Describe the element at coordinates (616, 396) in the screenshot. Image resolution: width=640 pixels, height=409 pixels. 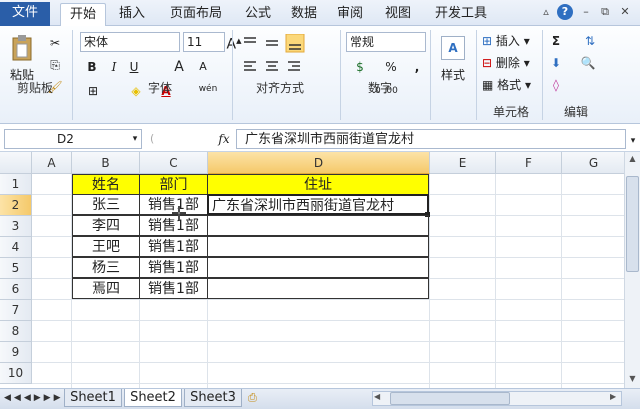
I see `scroll-right-icon: ▶` at that location.